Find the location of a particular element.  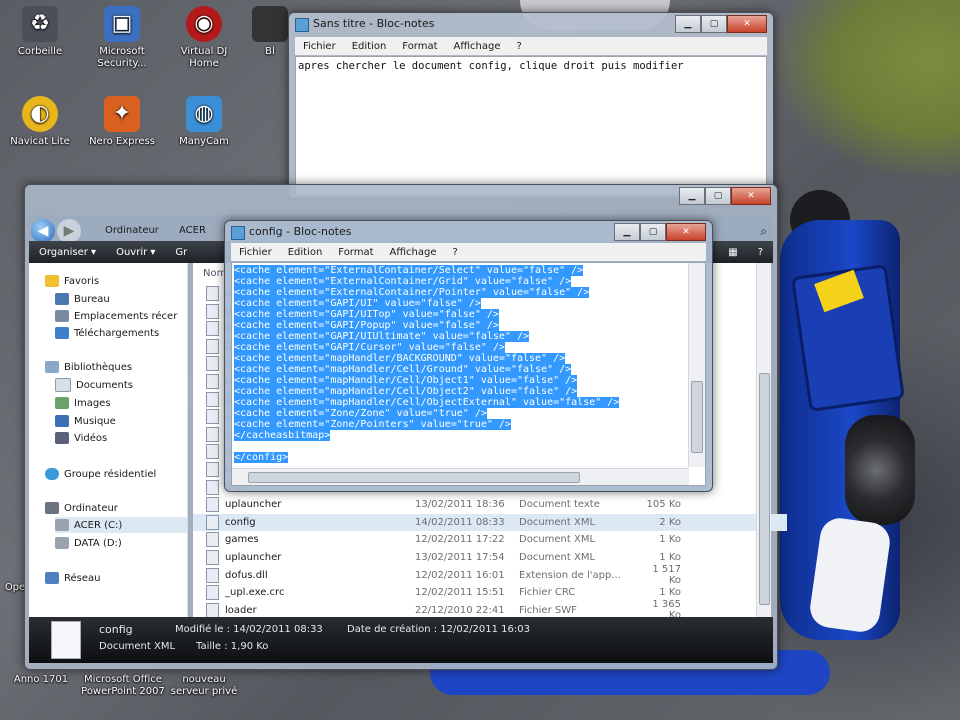

nav-documents: Documents is located at coordinates (94, 385).